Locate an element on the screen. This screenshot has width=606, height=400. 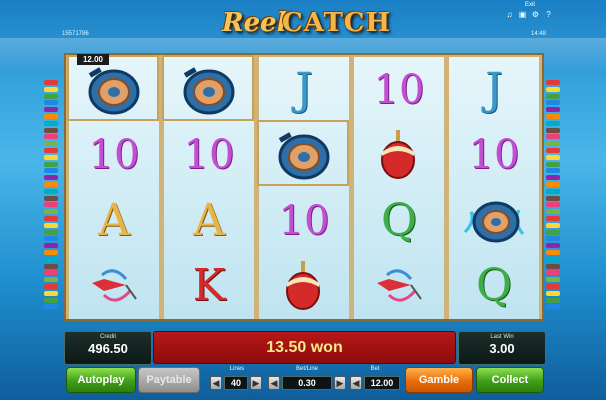
payline-markers-right is located at coordinates (553, 196).